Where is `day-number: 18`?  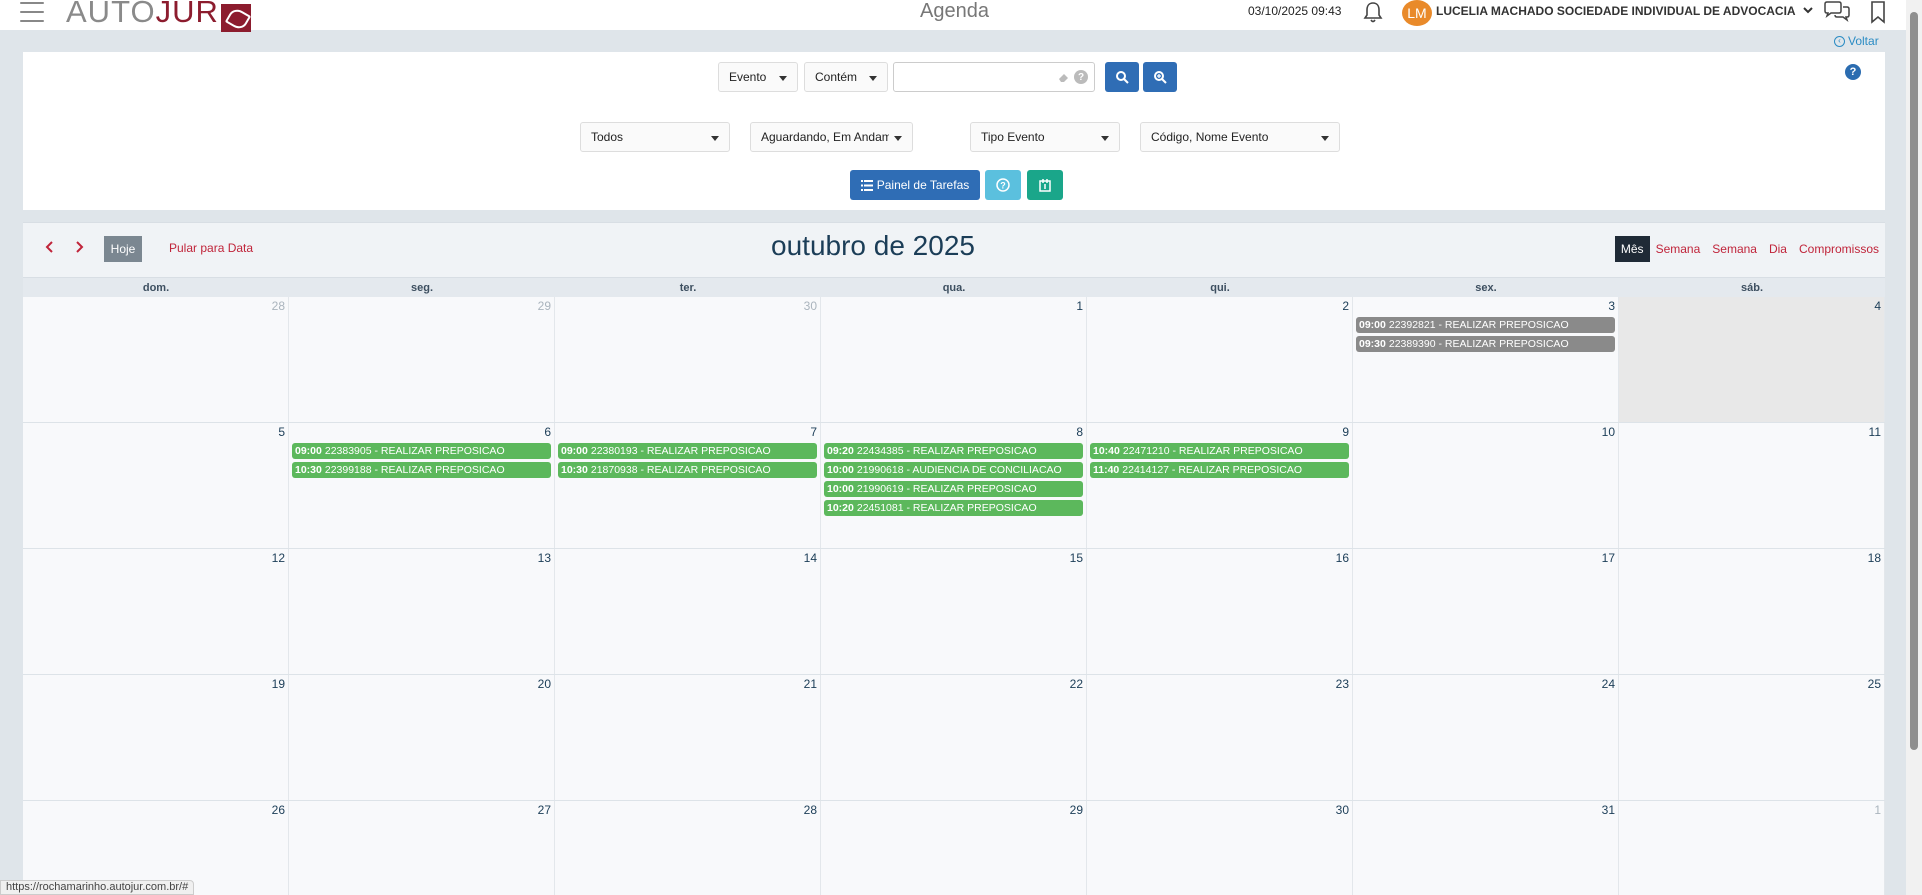
day-number: 18 is located at coordinates (1874, 558).